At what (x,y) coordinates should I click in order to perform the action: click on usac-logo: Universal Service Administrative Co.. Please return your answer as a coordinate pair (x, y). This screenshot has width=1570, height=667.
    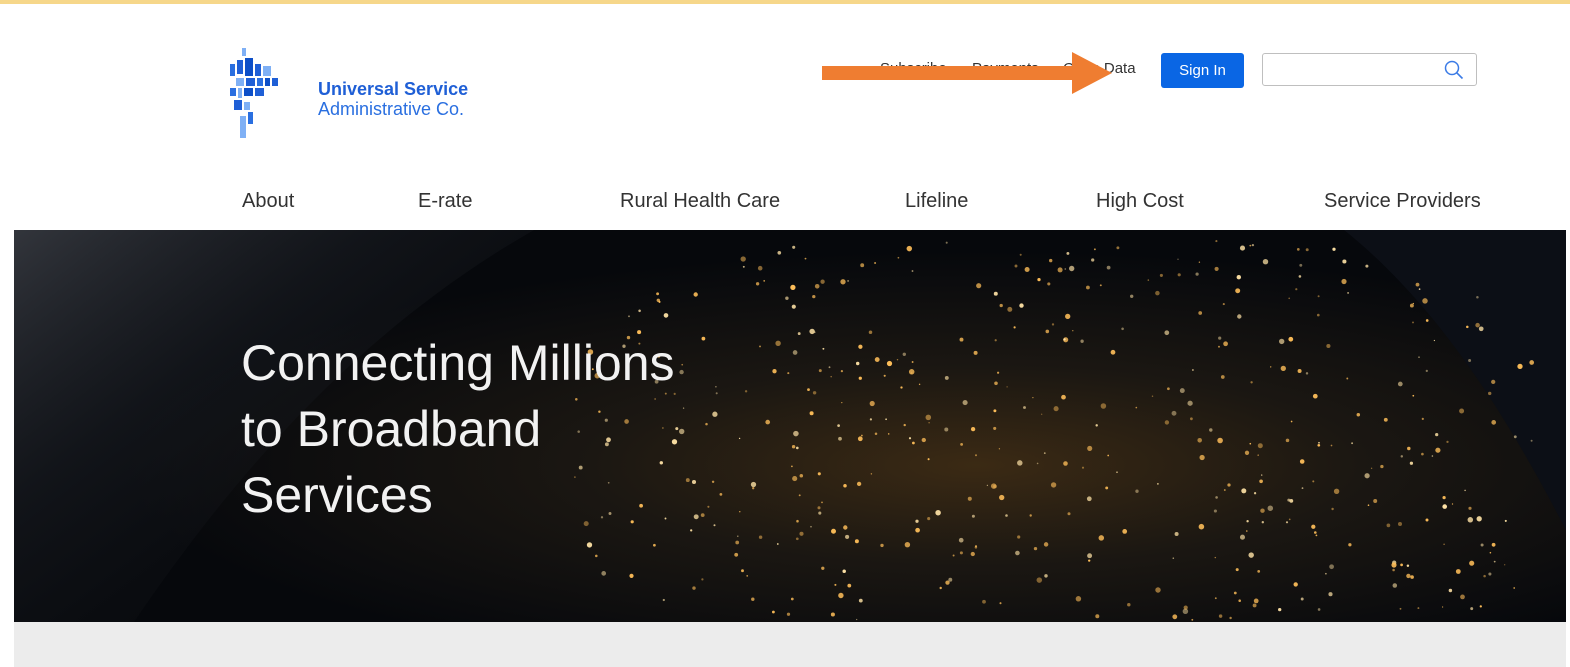
    Looking at the image, I should click on (363, 93).